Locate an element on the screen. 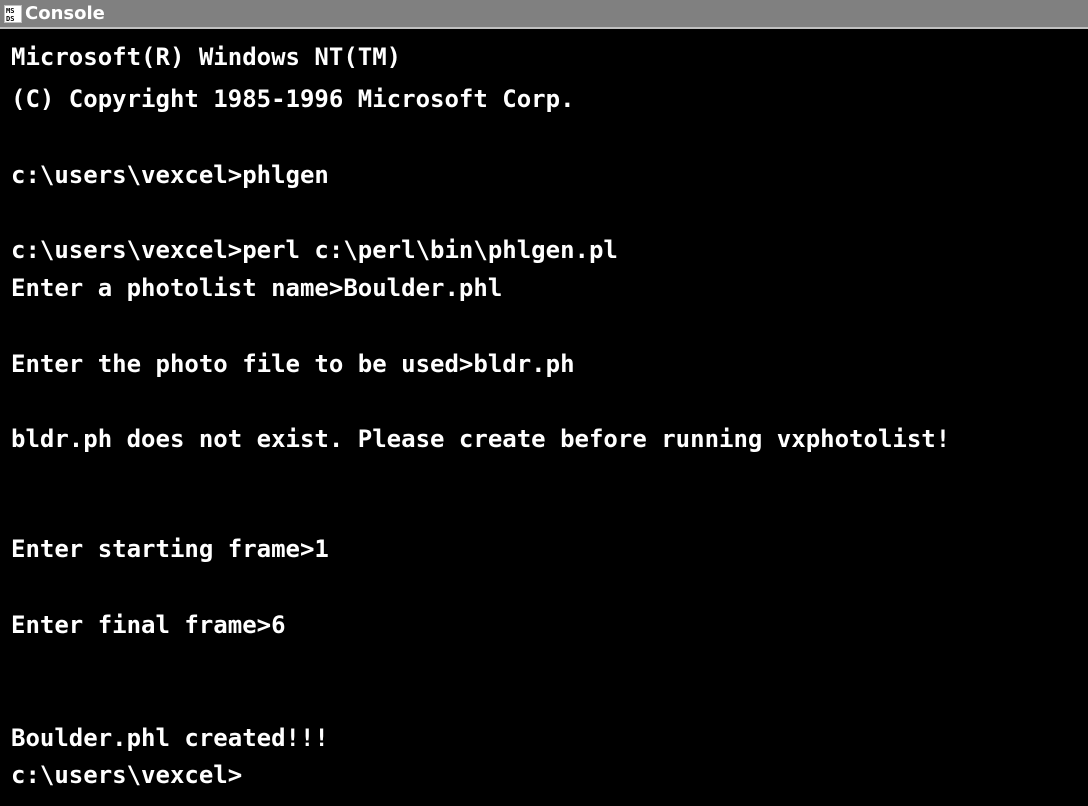  console-line: Enter a photolist name>Boulder.phl is located at coordinates (257, 288).